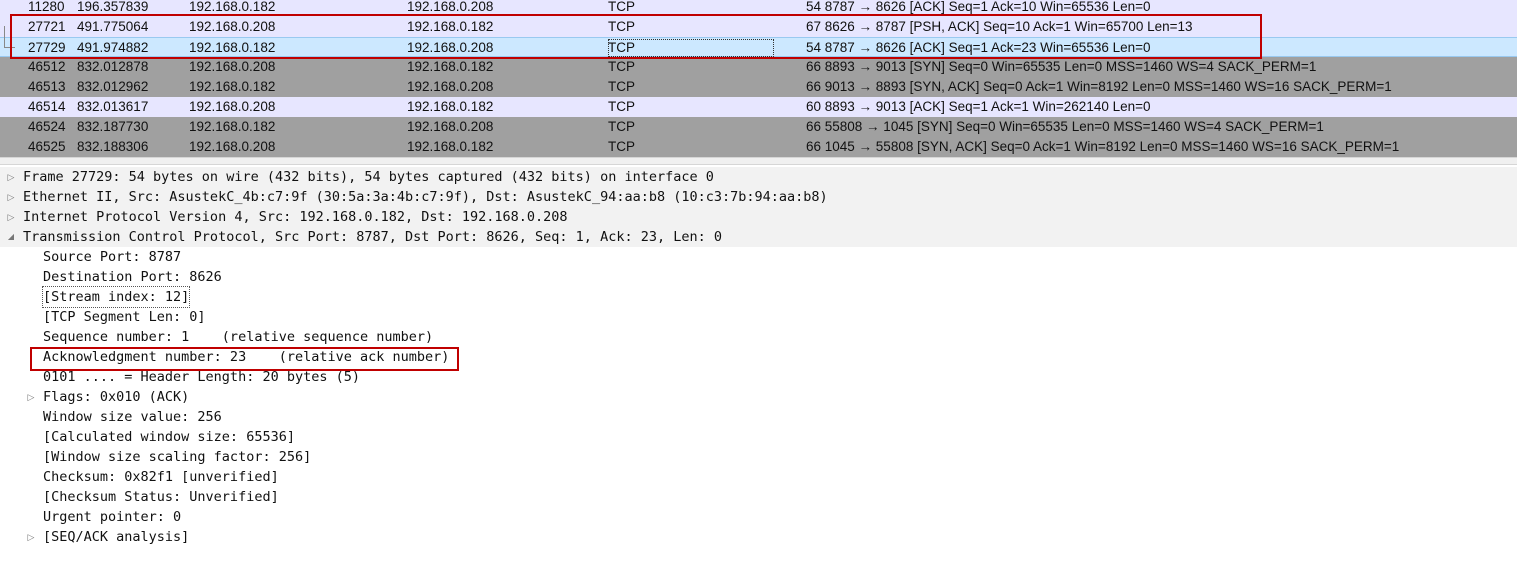 This screenshot has width=1517, height=588. Describe the element at coordinates (758, 437) in the screenshot. I see `tree-field-item: [Calculated window size: 65536]` at that location.